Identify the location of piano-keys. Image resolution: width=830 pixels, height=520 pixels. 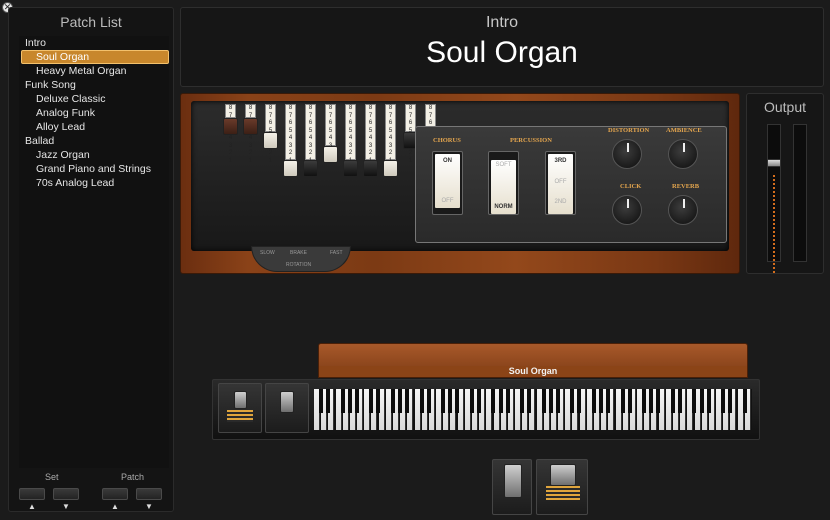
(533, 409).